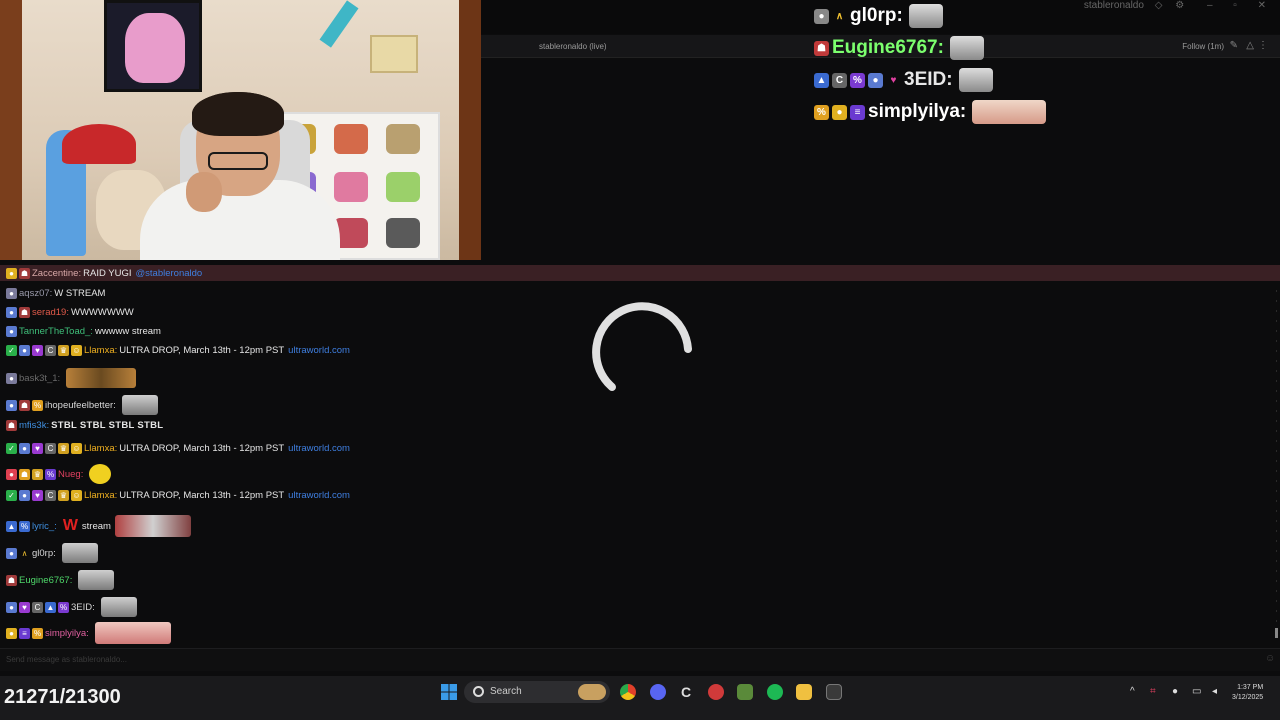 The width and height of the screenshot is (1280, 720). I want to click on wall-poster, so click(153, 46).